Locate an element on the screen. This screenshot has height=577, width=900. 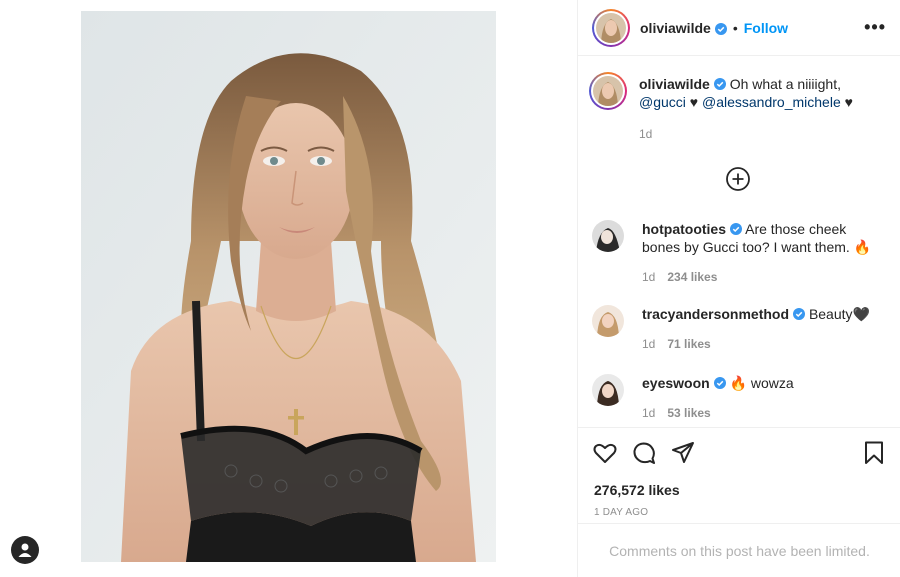
post-timestamp: 1 DAY AGO is located at coordinates (621, 512).